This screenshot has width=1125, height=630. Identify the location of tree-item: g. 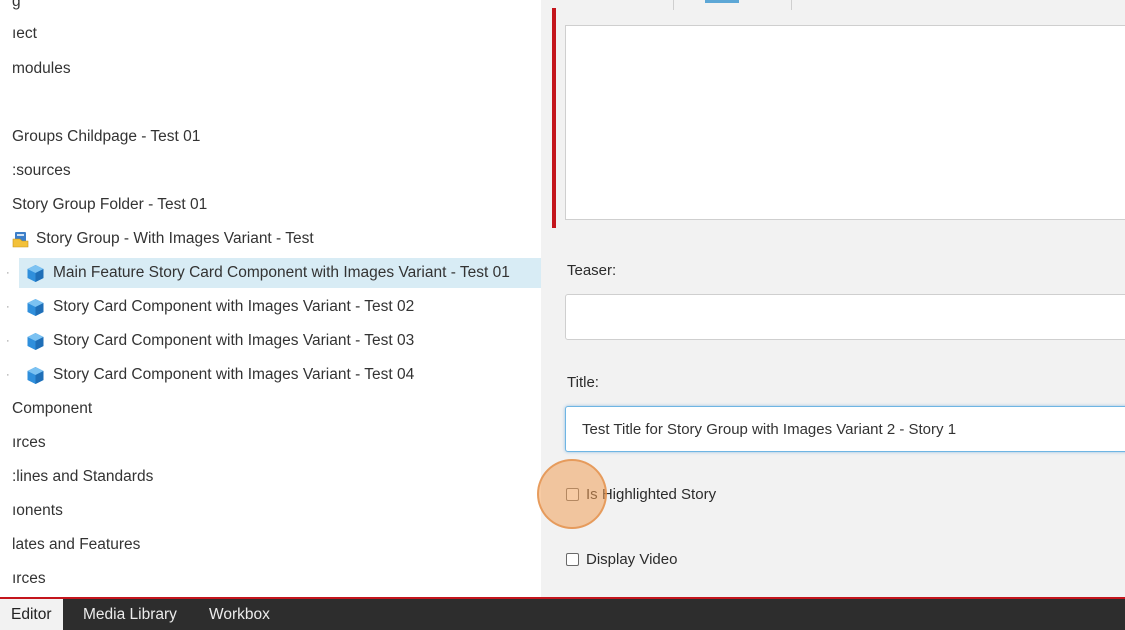
(16, 8).